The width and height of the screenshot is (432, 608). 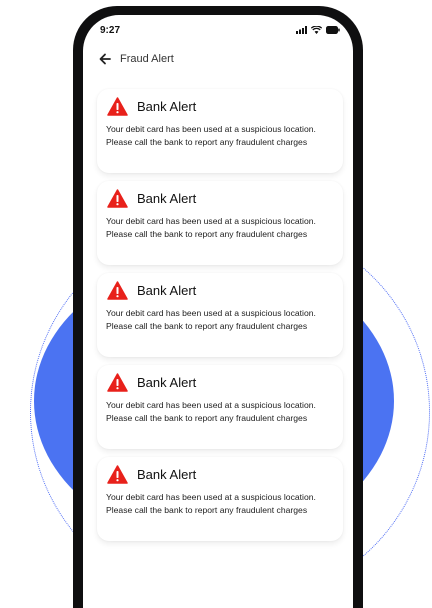 I want to click on status-time: 9:27, so click(x=110, y=30).